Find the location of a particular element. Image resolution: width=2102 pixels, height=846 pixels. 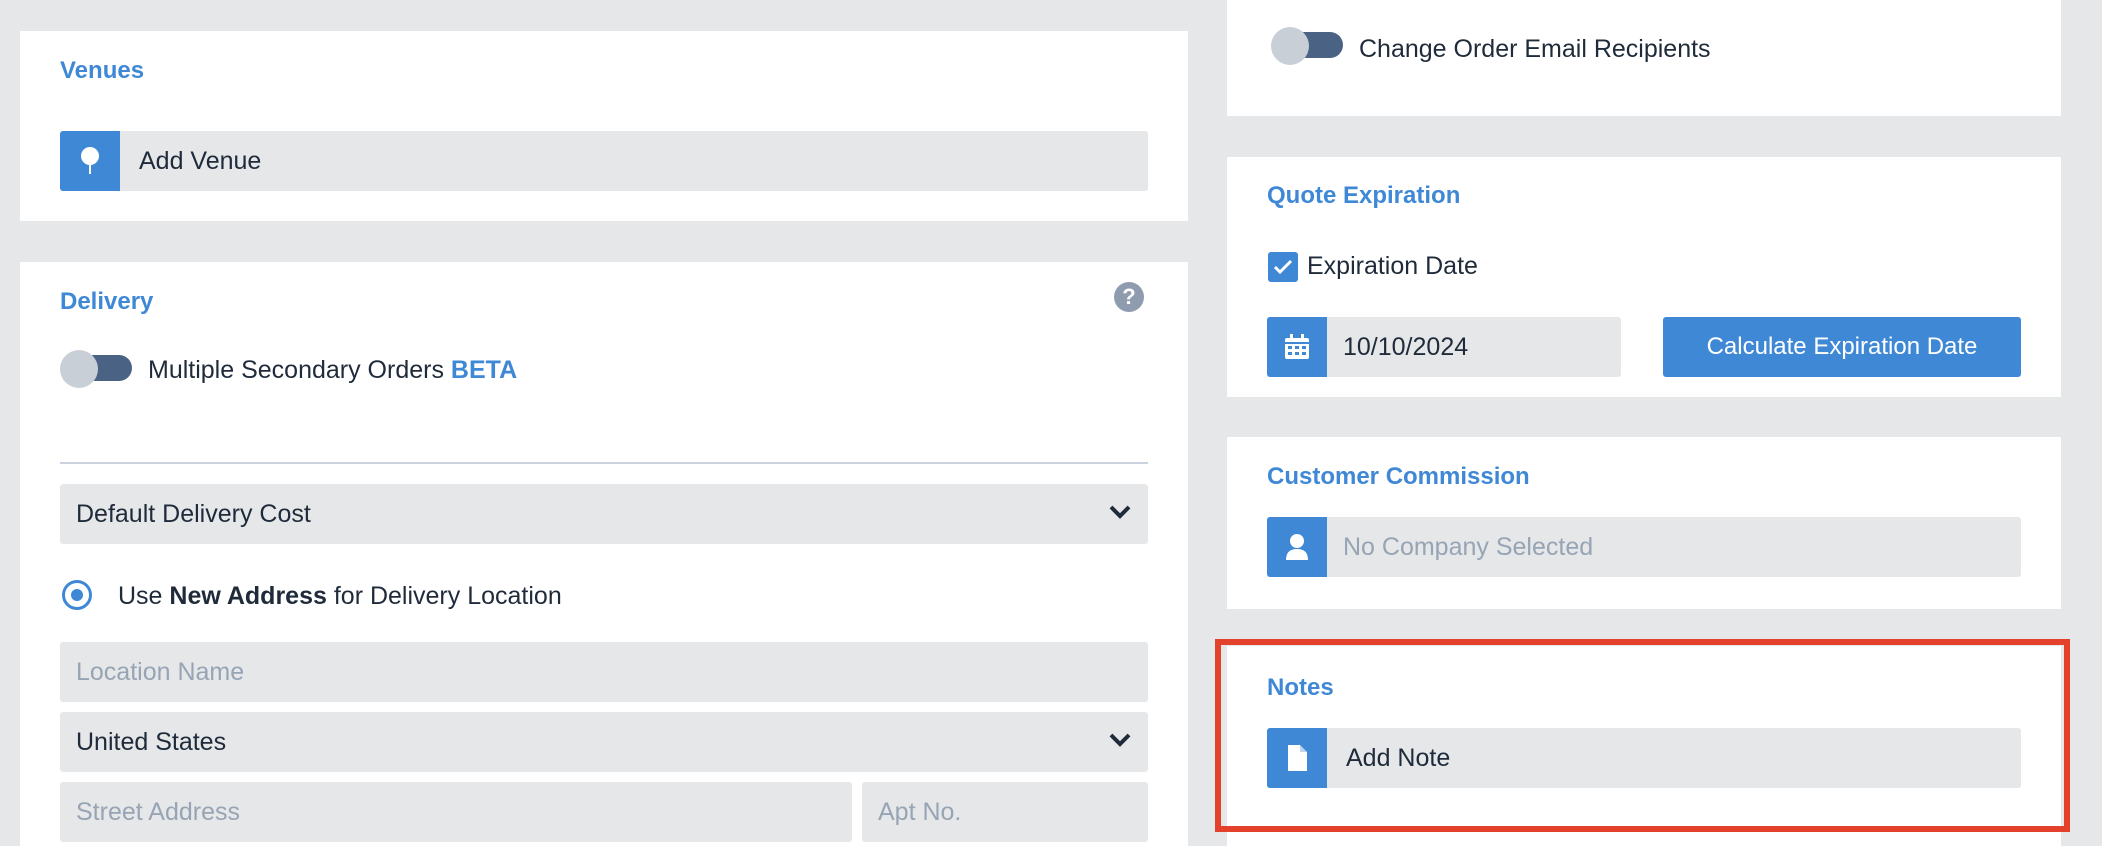

calculate-expiration-date-button: Calculate Expiration Date is located at coordinates (1842, 347).